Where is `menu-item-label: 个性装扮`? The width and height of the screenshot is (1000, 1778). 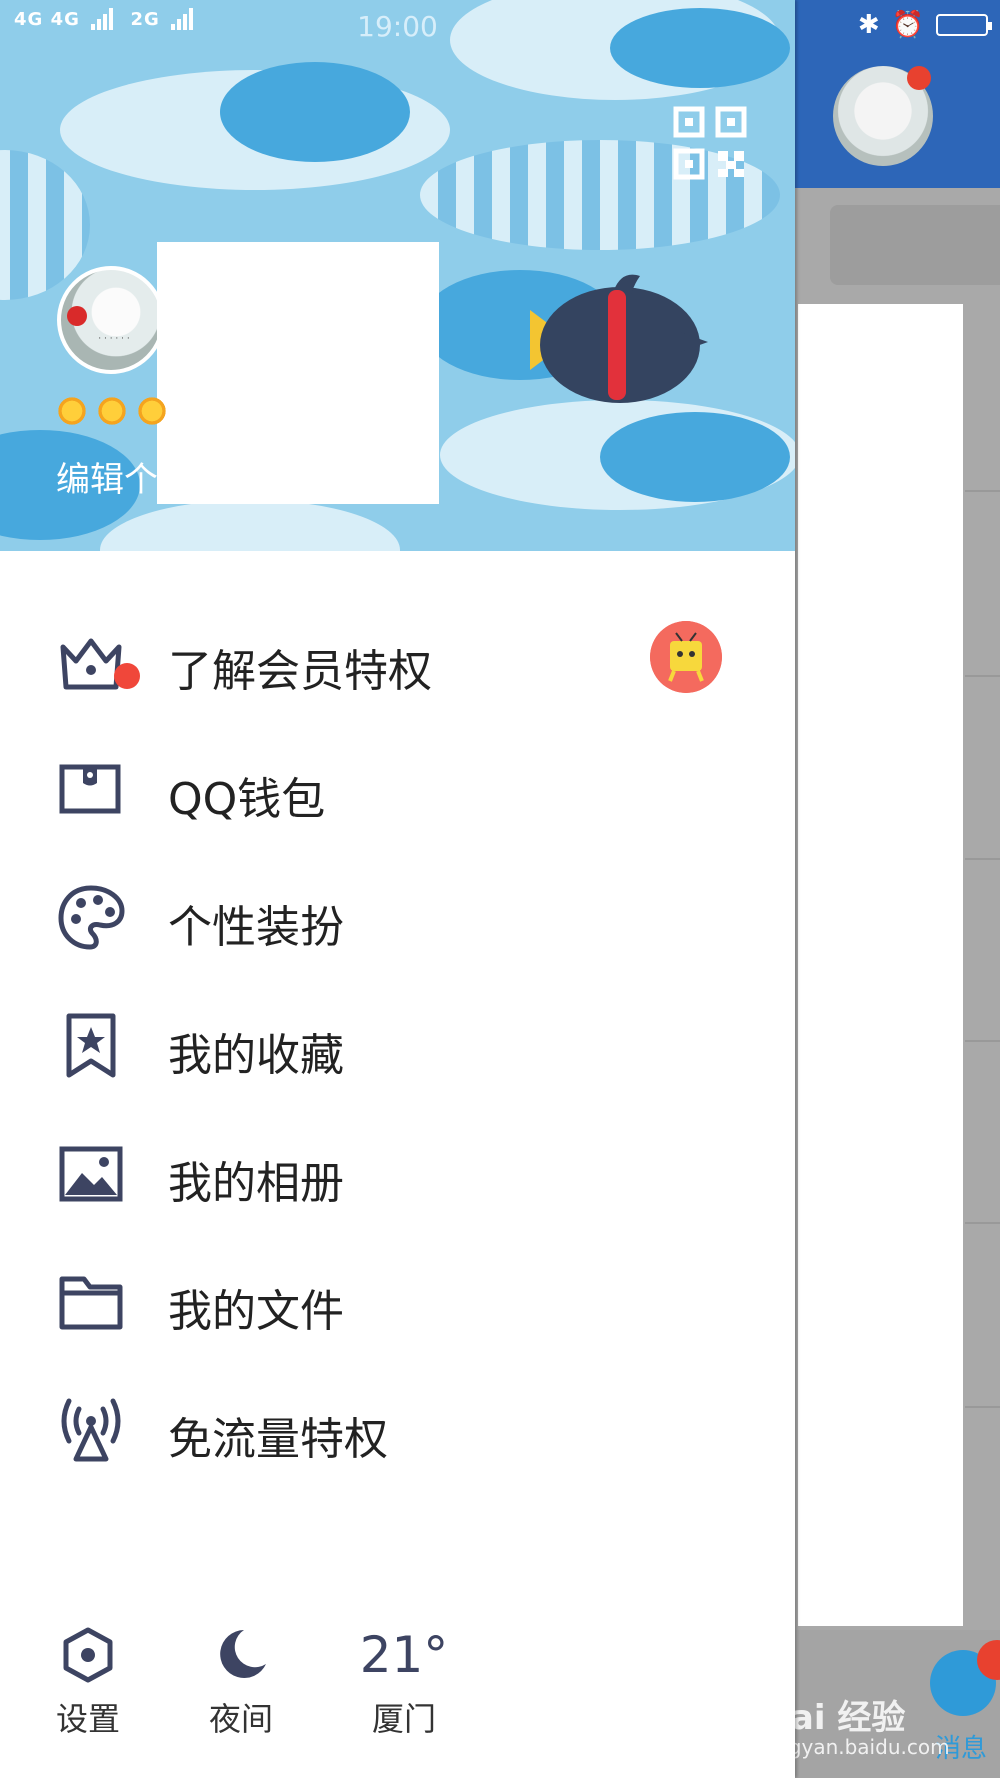 menu-item-label: 个性装扮 is located at coordinates (256, 927).